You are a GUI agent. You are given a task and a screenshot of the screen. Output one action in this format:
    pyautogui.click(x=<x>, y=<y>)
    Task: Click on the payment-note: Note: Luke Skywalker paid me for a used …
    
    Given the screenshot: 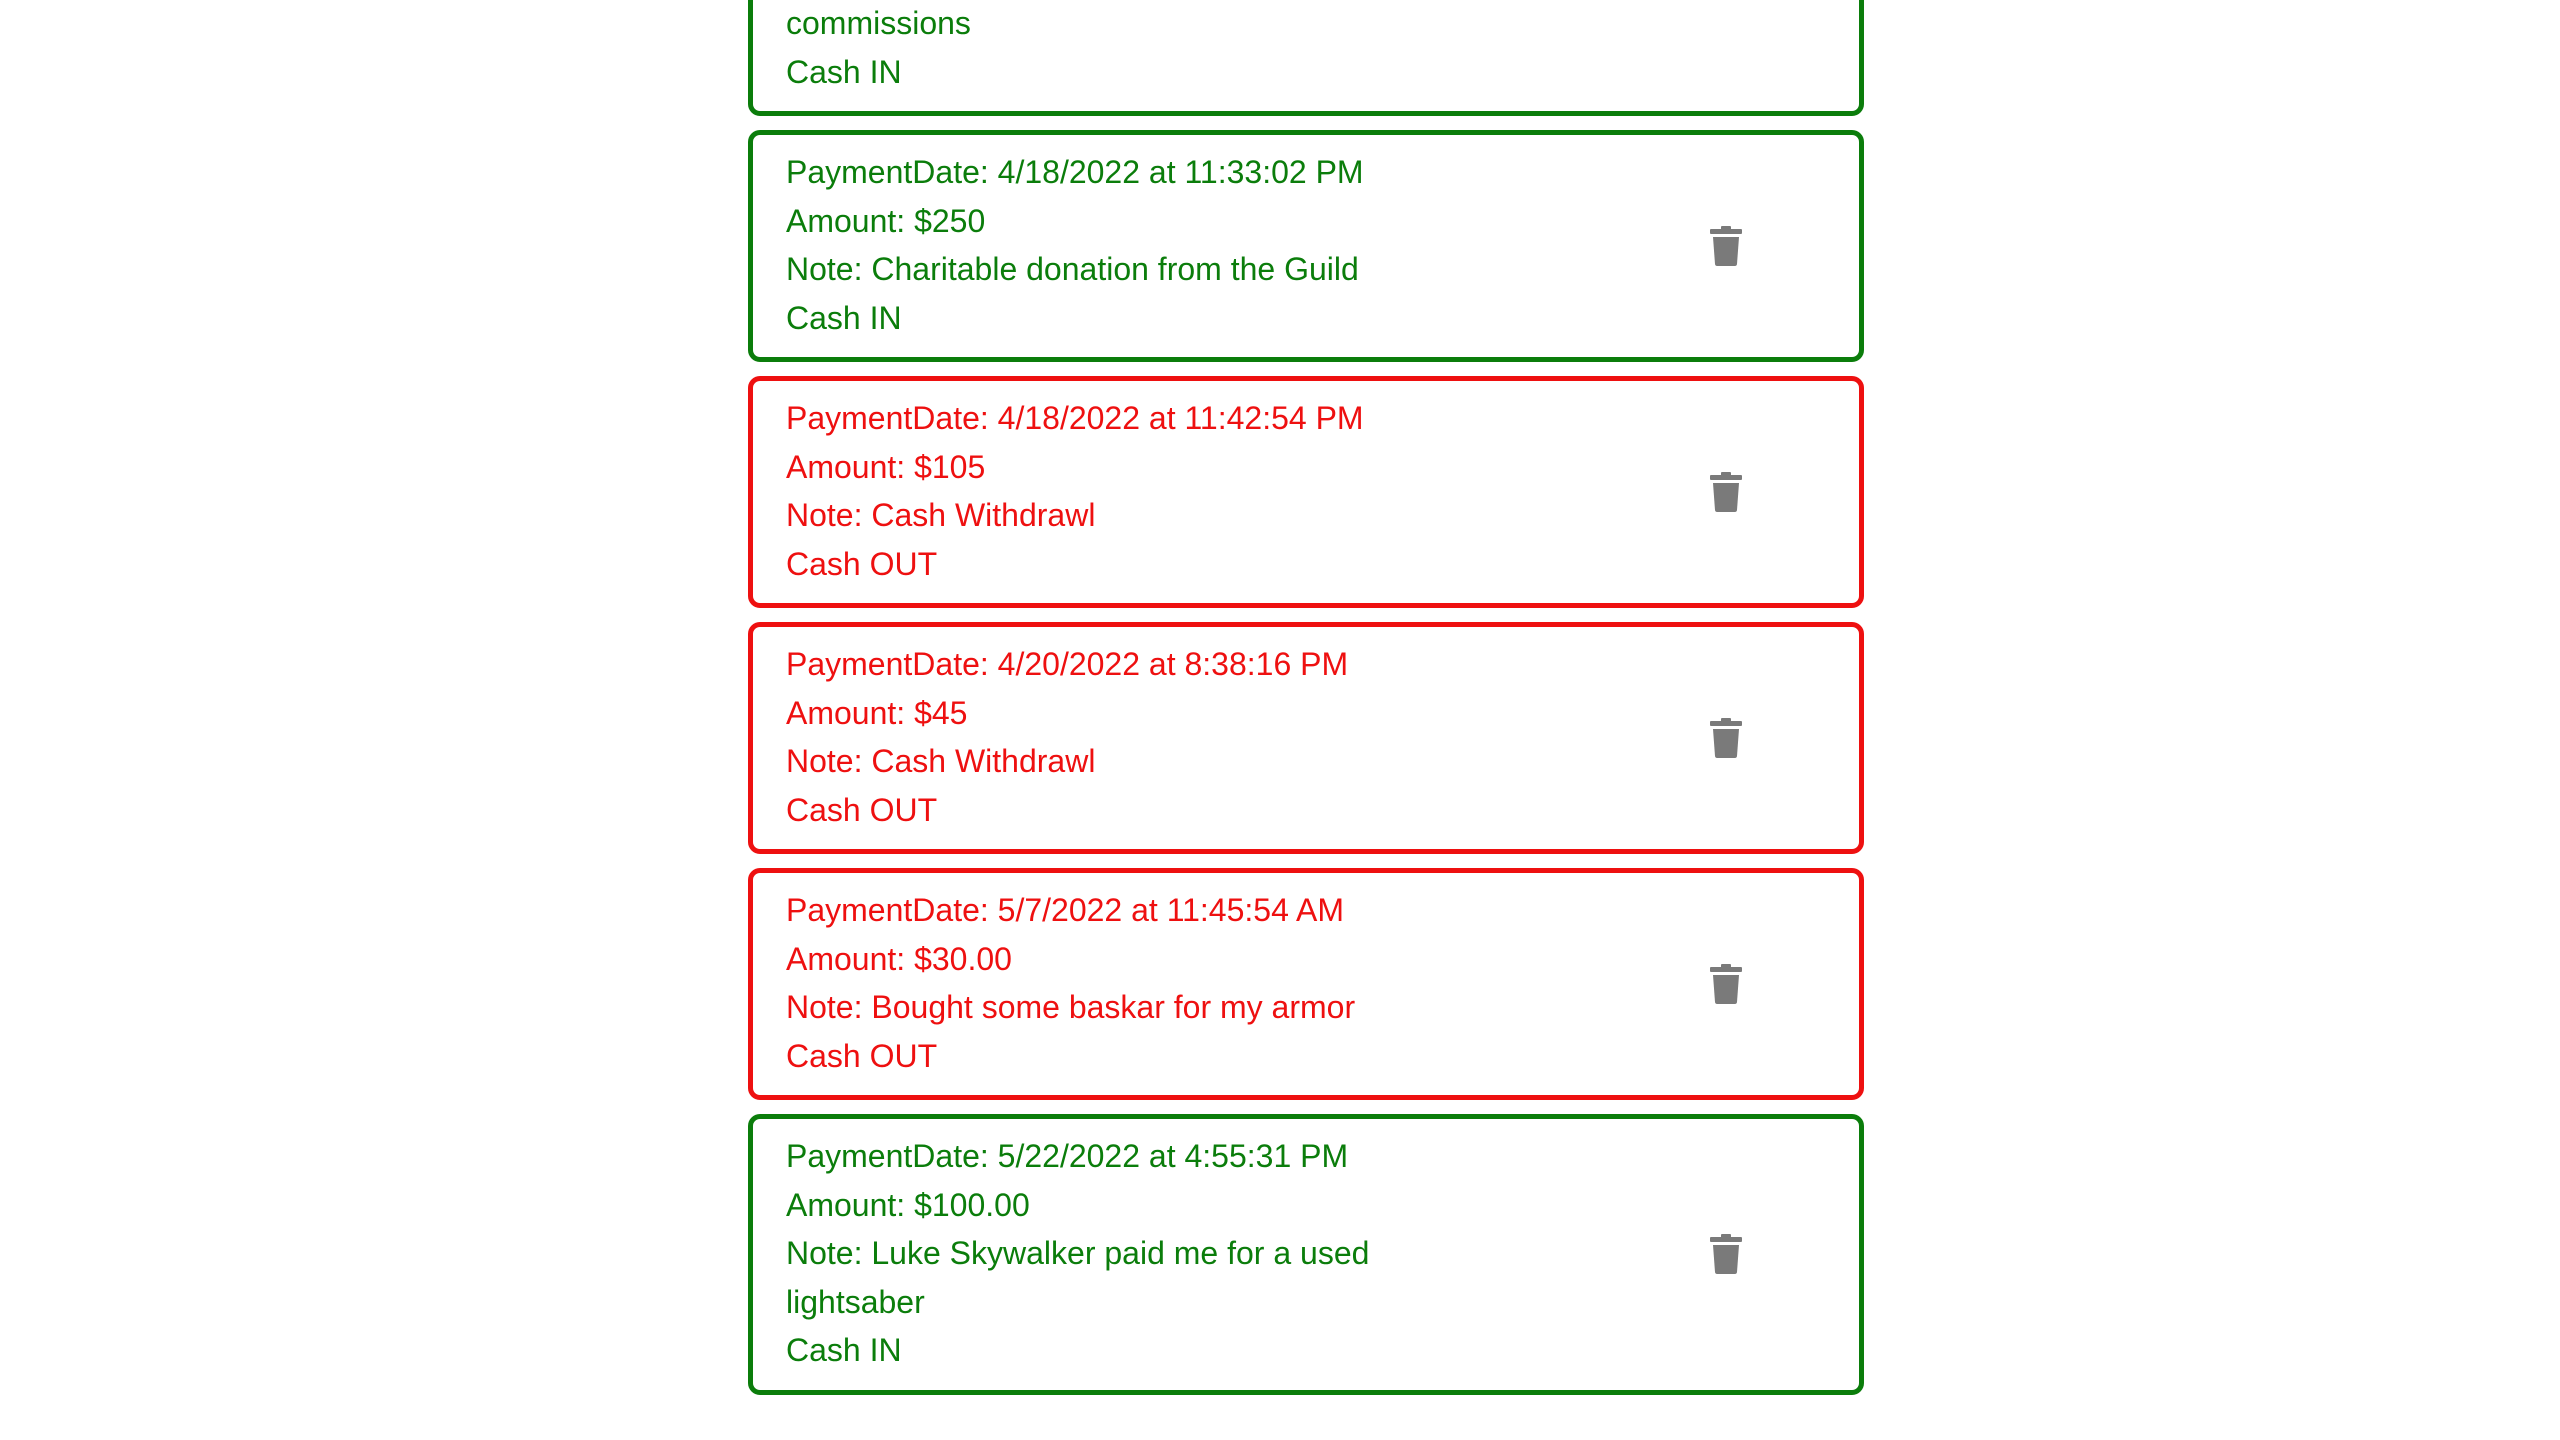 What is the action you would take?
    pyautogui.click(x=1078, y=1277)
    